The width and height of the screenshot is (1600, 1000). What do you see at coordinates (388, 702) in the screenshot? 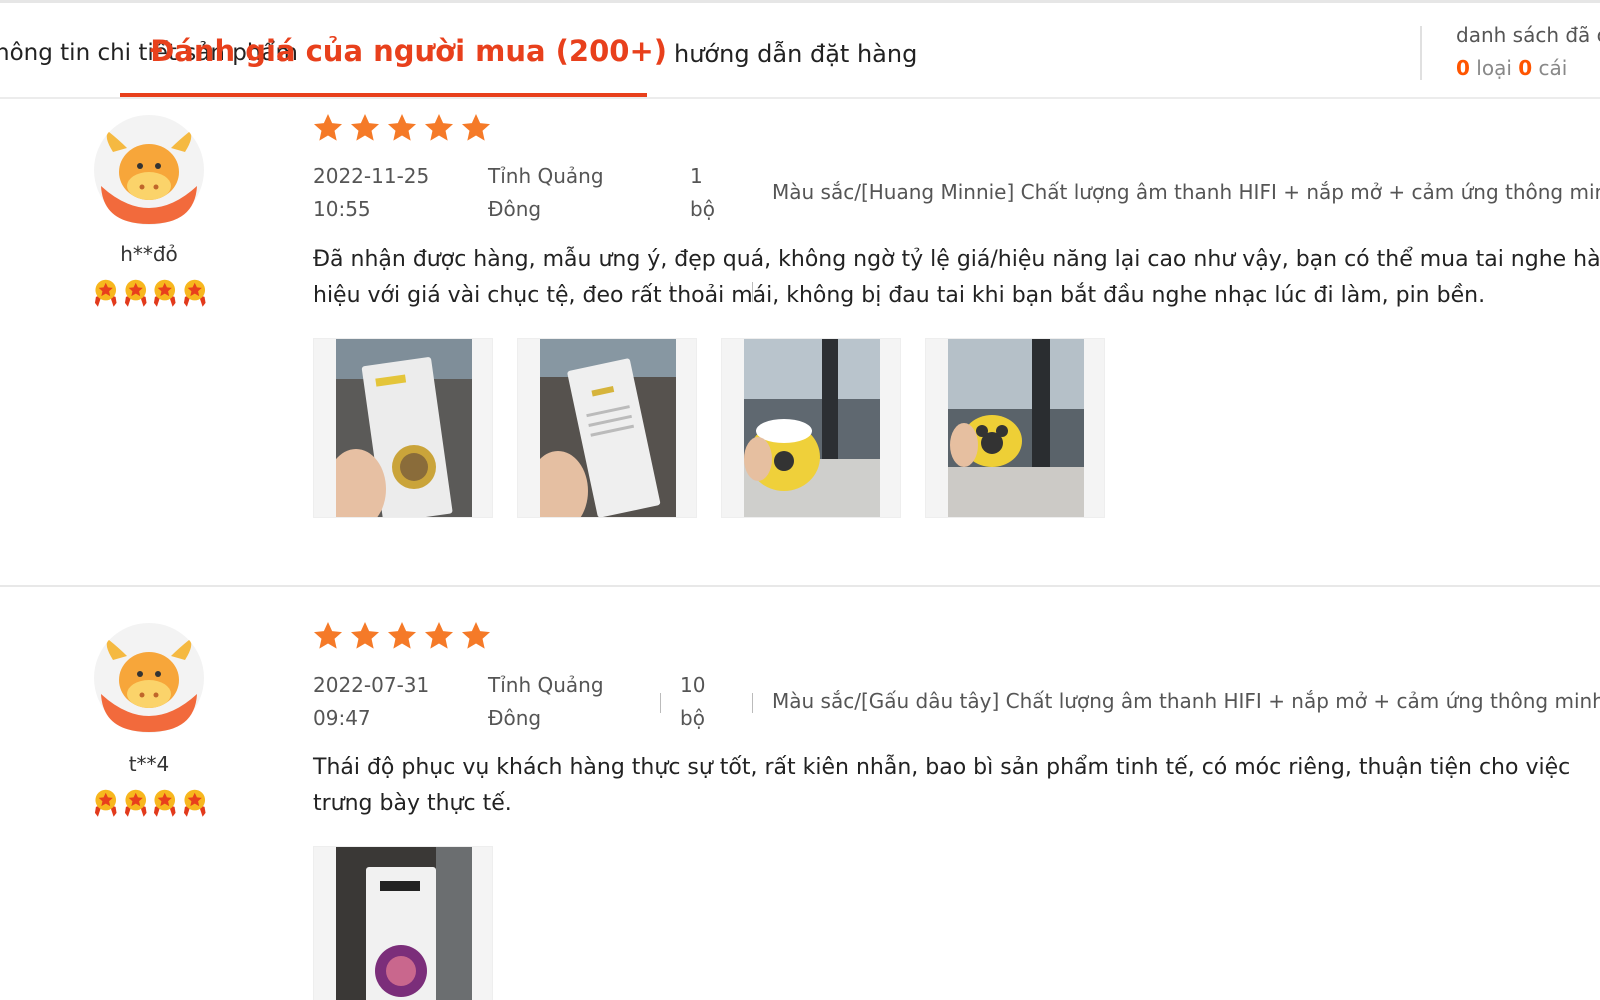
I see `review-datetime: 2022-07-31 09:47` at bounding box center [388, 702].